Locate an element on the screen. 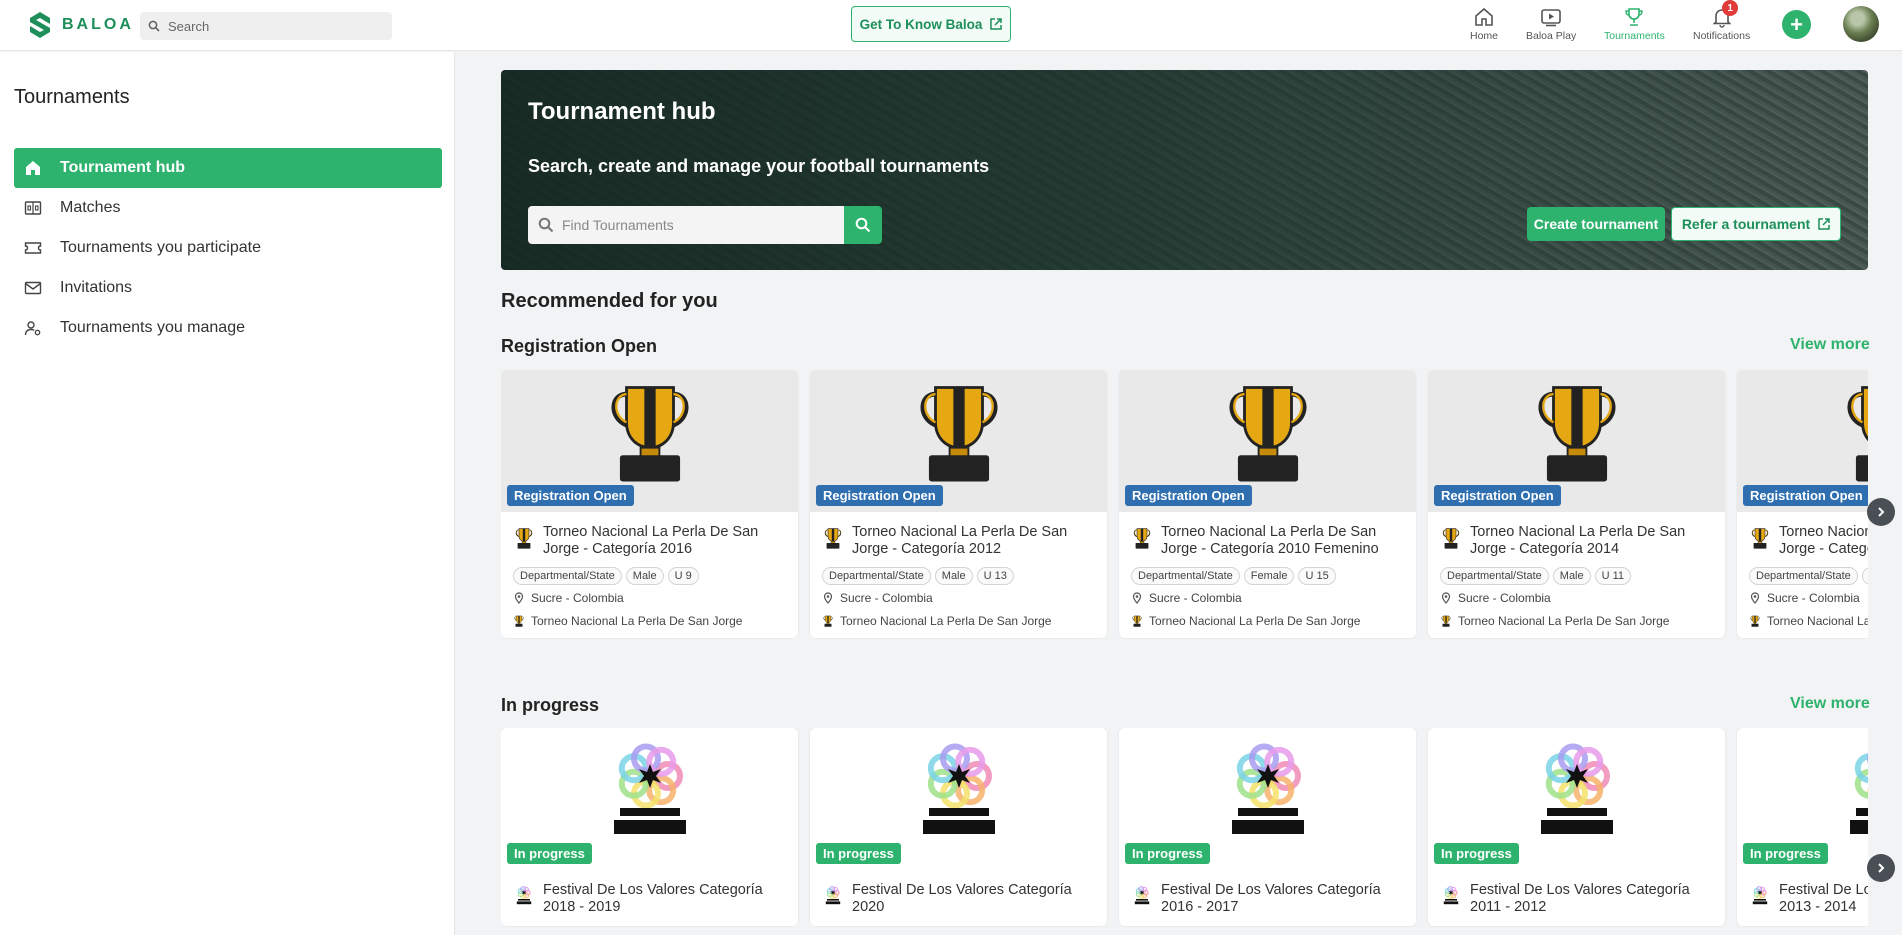 This screenshot has height=935, width=1902. sidebar-item-tournaments-you-participate: Tournaments you participate is located at coordinates (228, 248).